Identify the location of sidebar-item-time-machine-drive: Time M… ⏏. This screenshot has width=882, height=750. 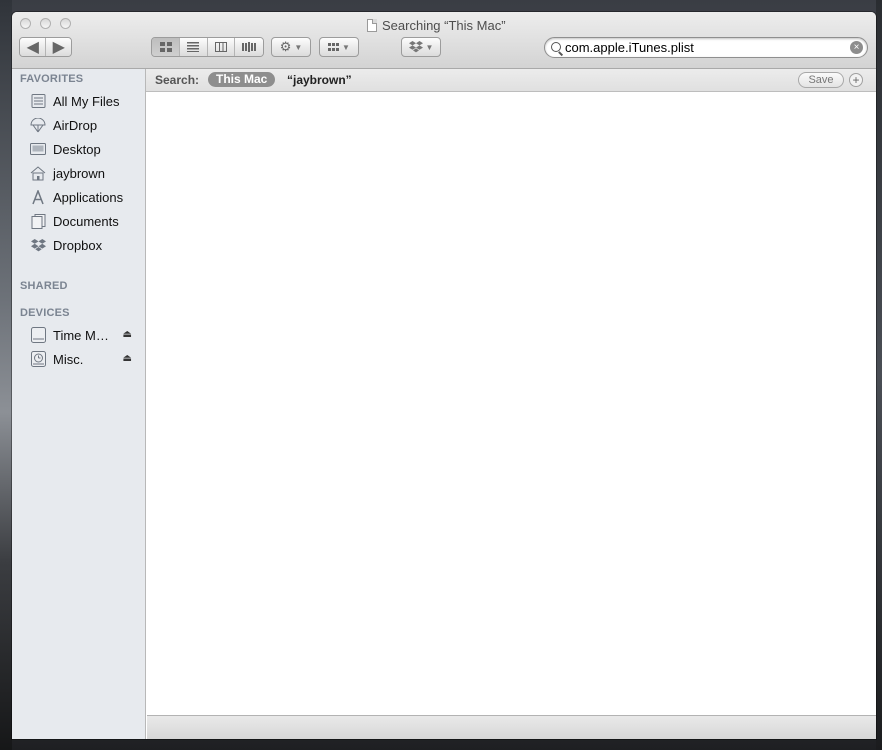
(79, 335).